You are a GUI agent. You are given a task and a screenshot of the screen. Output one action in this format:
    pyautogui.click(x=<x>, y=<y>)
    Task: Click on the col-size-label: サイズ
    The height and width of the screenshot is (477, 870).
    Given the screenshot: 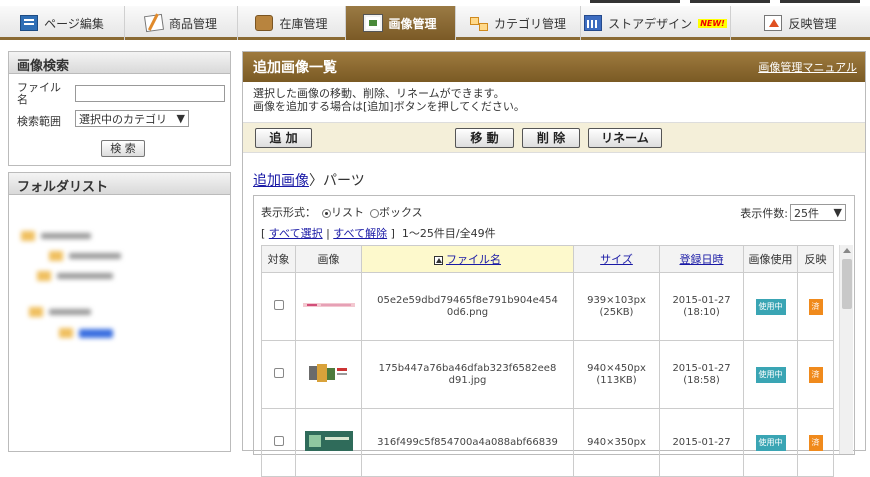 What is the action you would take?
    pyautogui.click(x=616, y=259)
    